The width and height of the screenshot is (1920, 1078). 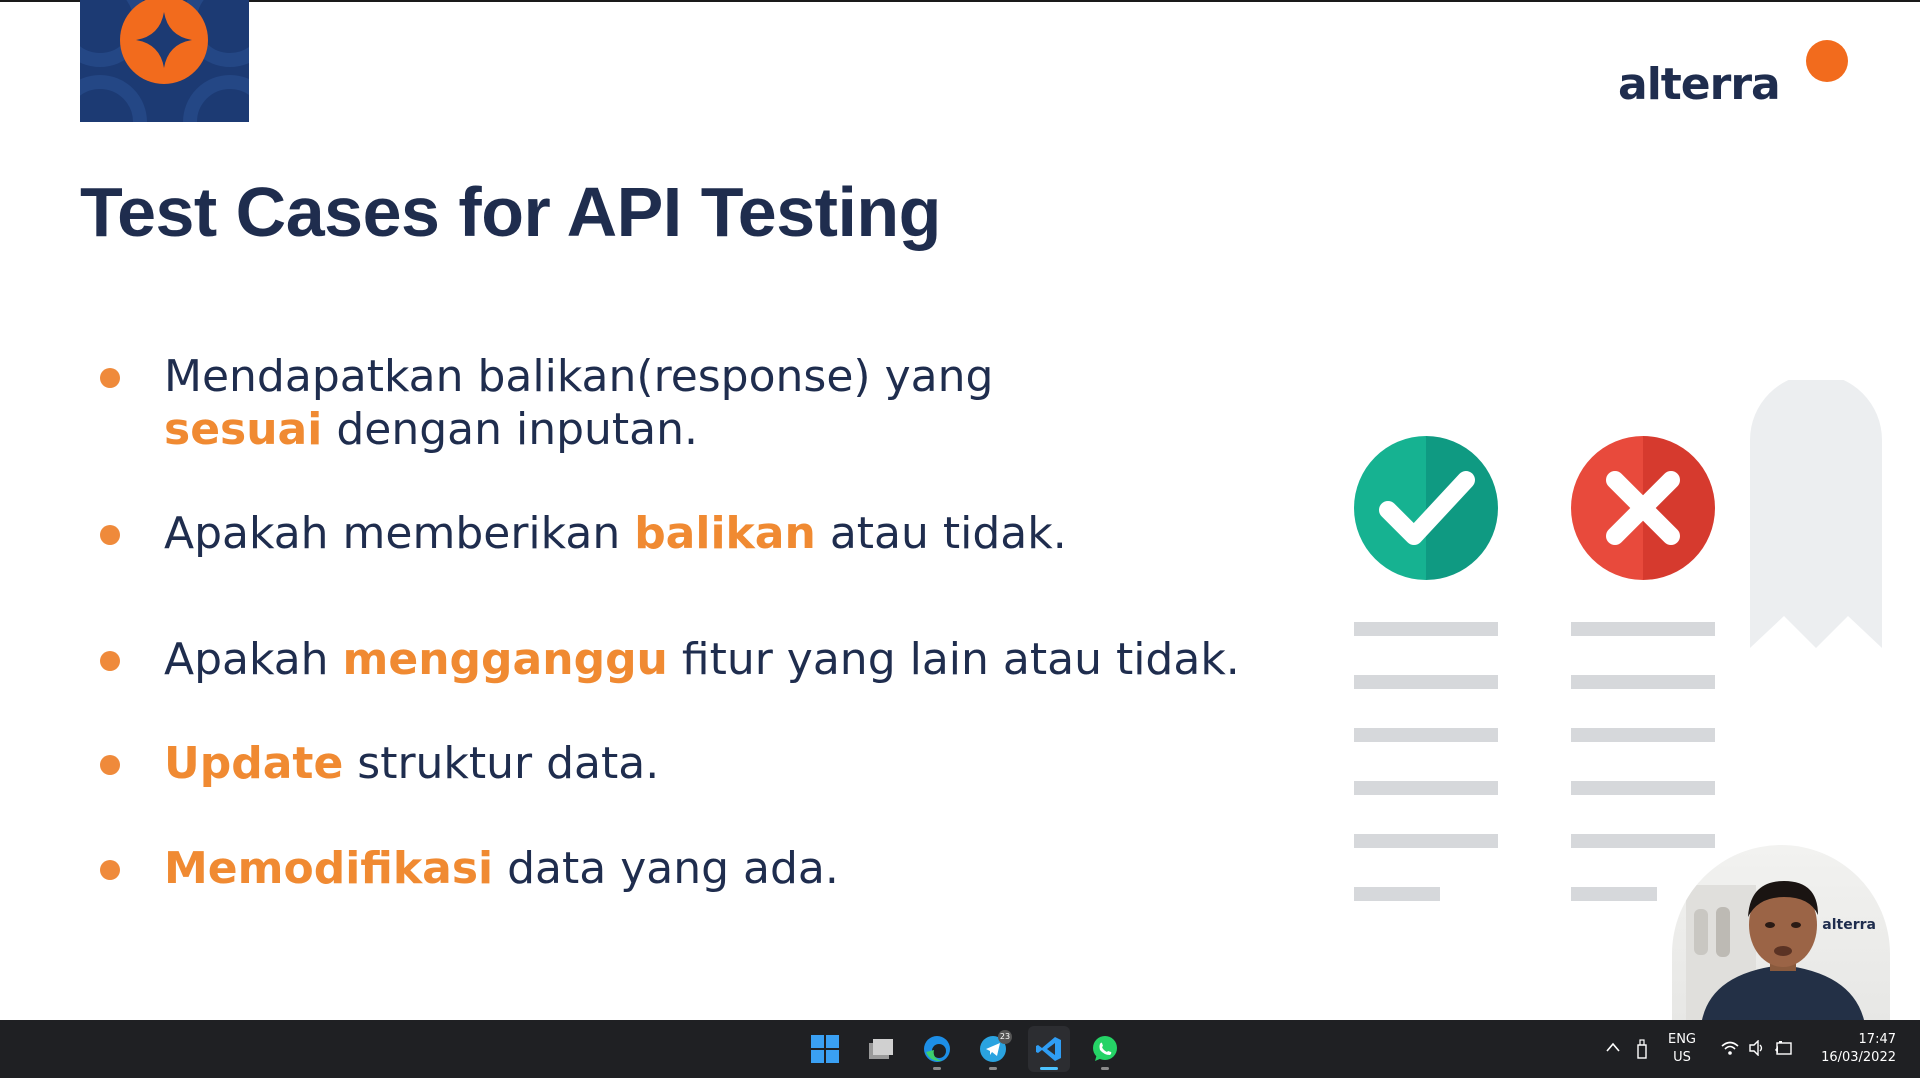 I want to click on edge-button, so click(x=937, y=1049).